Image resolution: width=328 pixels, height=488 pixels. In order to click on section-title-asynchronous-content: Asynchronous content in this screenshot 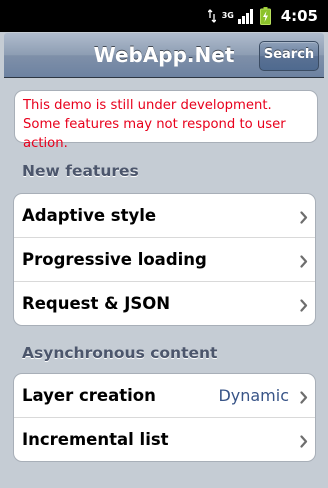, I will do `click(120, 353)`.